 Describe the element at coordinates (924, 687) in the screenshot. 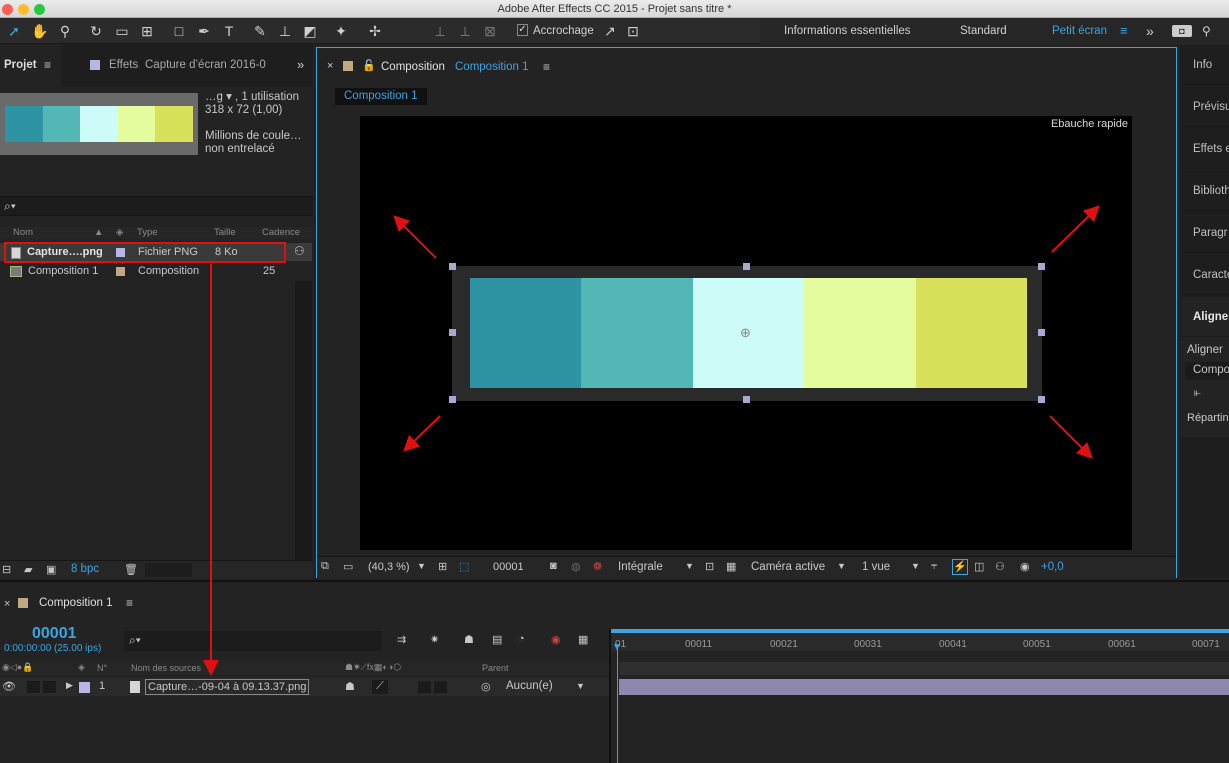

I see `layer-duration-bar` at that location.